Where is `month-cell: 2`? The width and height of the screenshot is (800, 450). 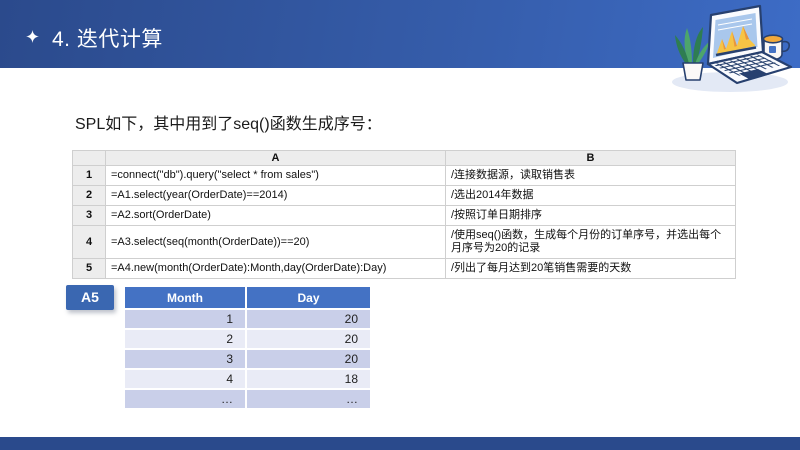
month-cell: 2 is located at coordinates (185, 339).